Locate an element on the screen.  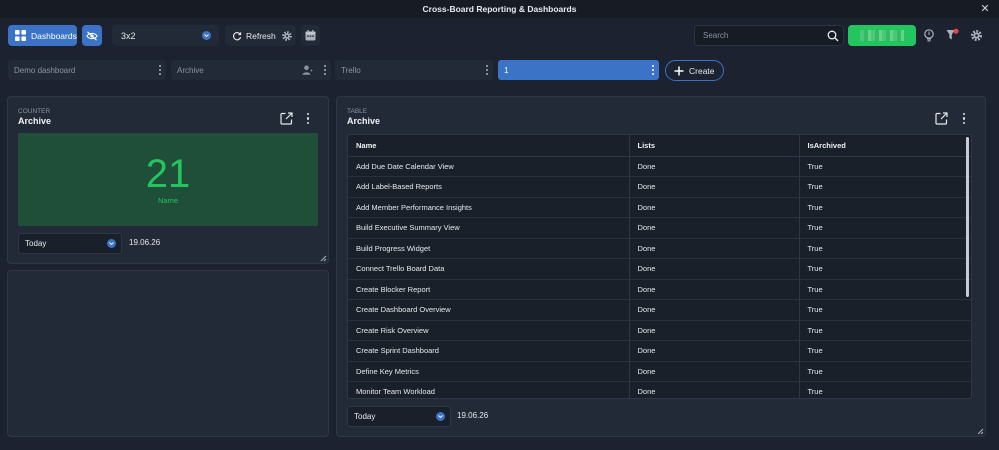
calendar-button is located at coordinates (310, 35).